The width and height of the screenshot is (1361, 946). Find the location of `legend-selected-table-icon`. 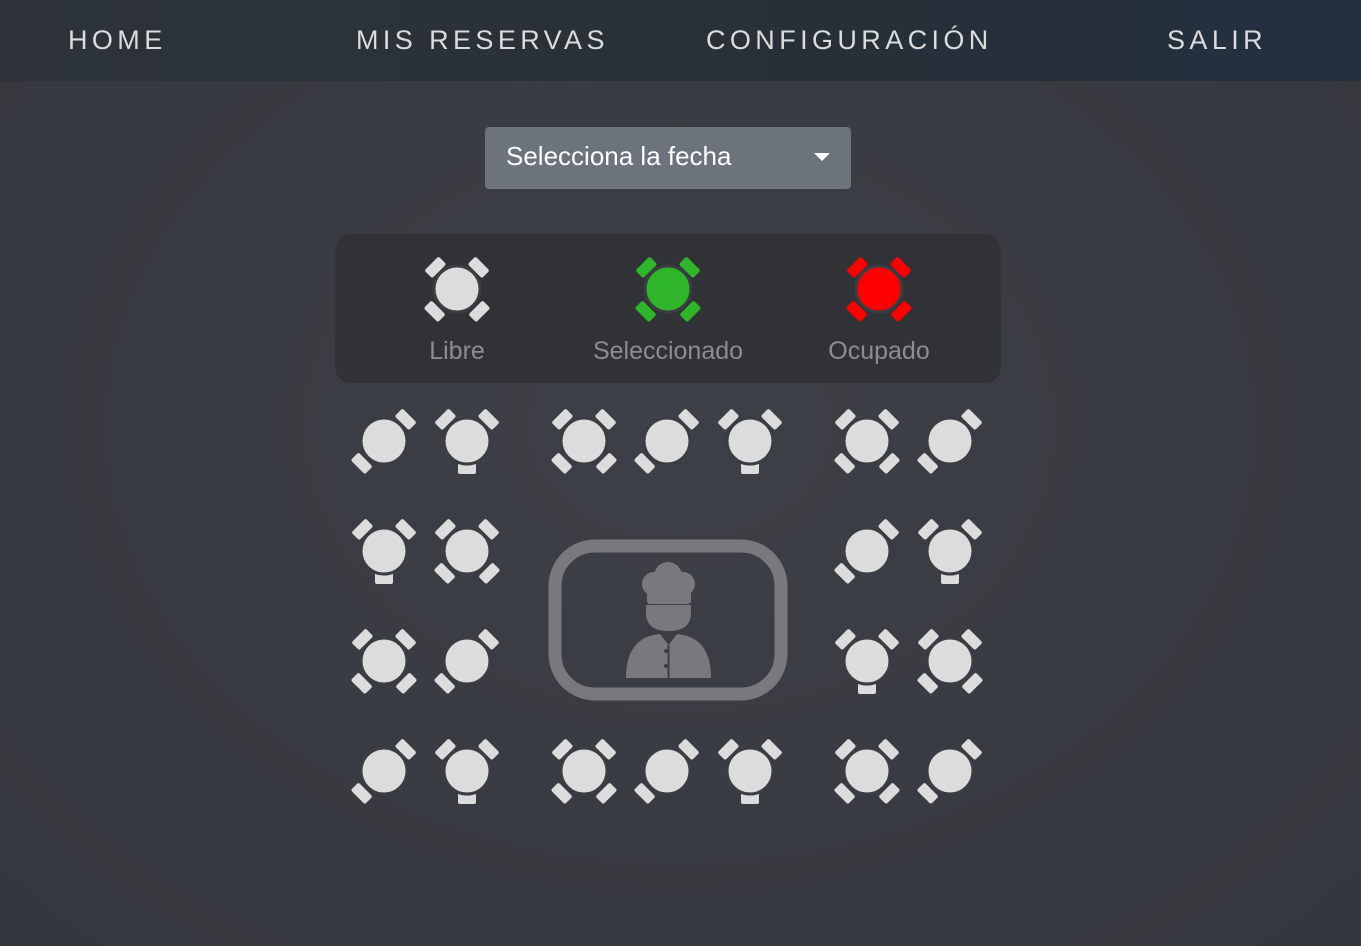

legend-selected-table-icon is located at coordinates (668, 289).